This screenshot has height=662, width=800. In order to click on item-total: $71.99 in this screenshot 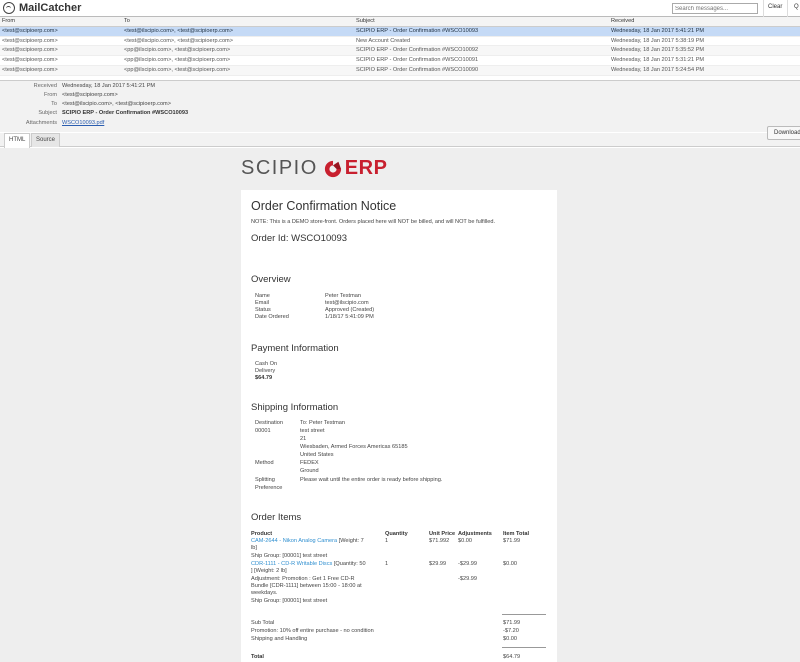, I will do `click(512, 541)`.